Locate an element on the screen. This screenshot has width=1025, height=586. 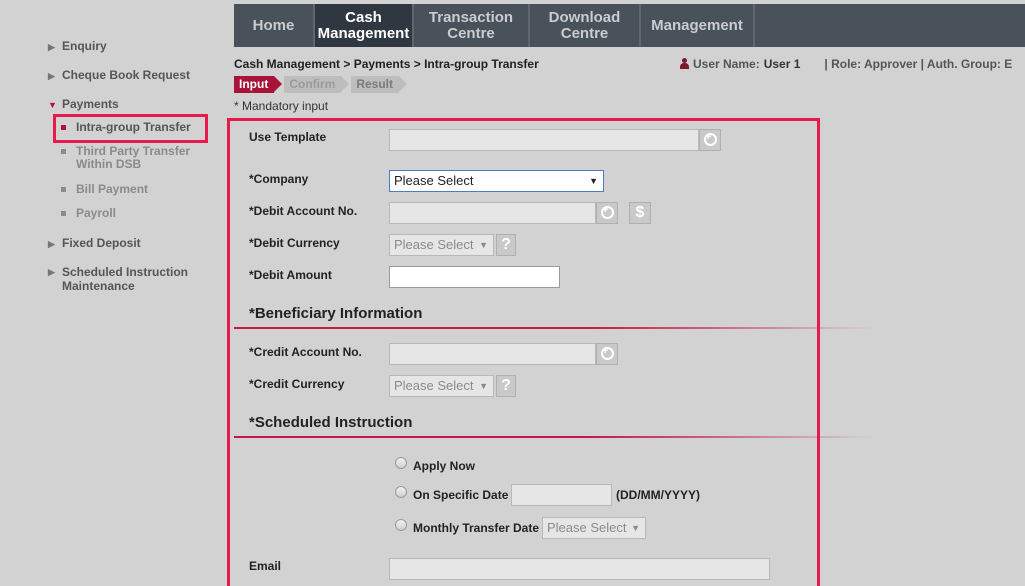
credit-currency-label: *Credit Currency is located at coordinates (297, 384).